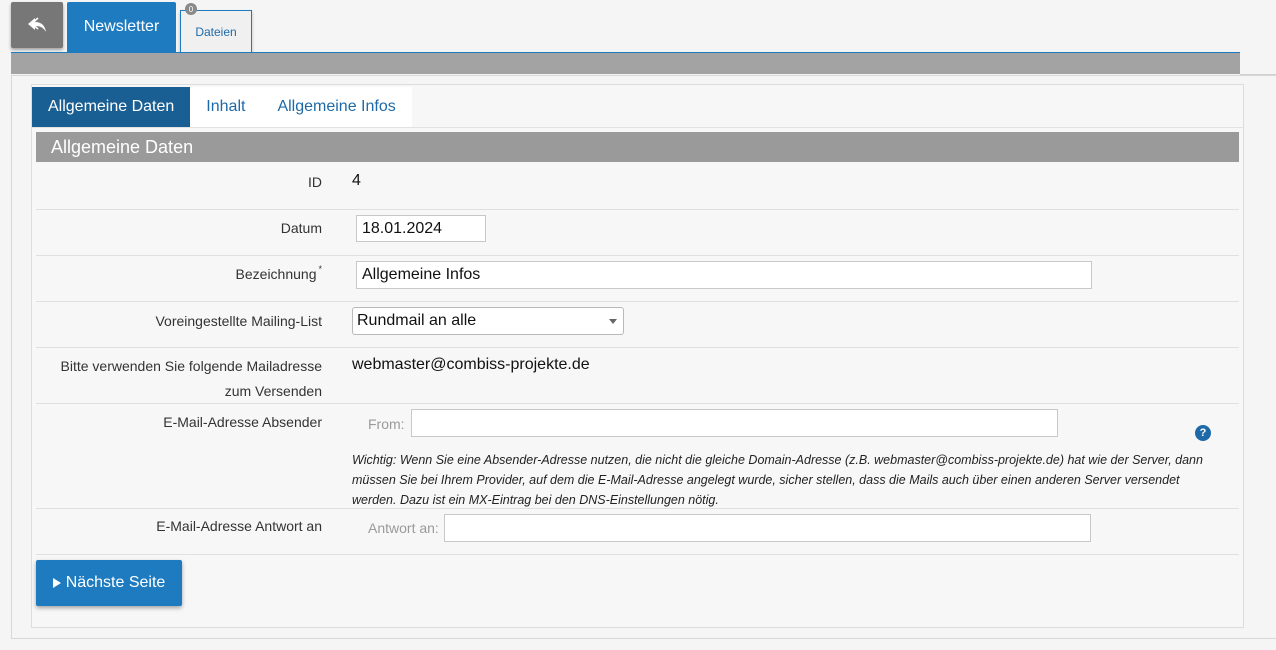  Describe the element at coordinates (421, 228) in the screenshot. I see `datum-input` at that location.